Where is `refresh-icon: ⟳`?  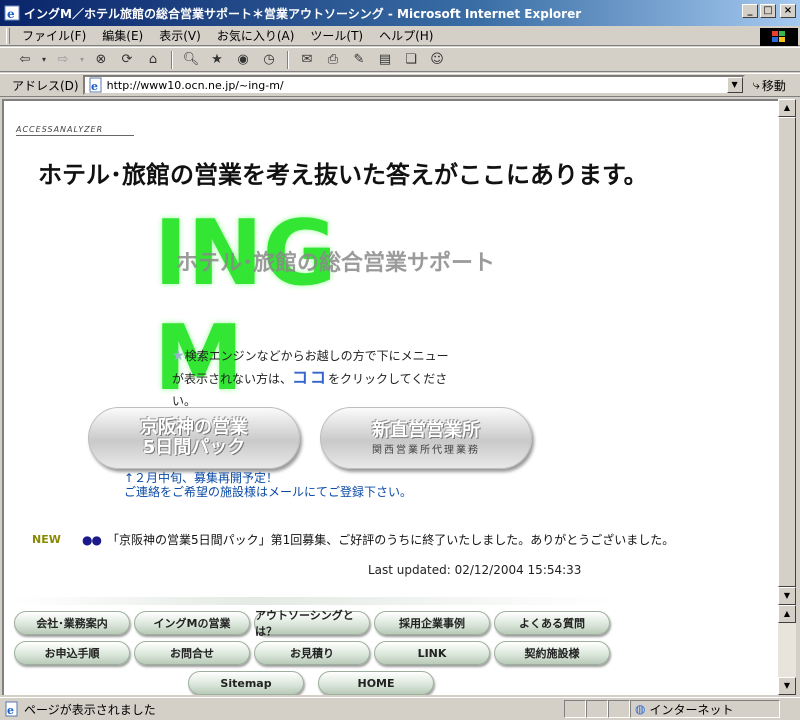 refresh-icon: ⟳ is located at coordinates (127, 60).